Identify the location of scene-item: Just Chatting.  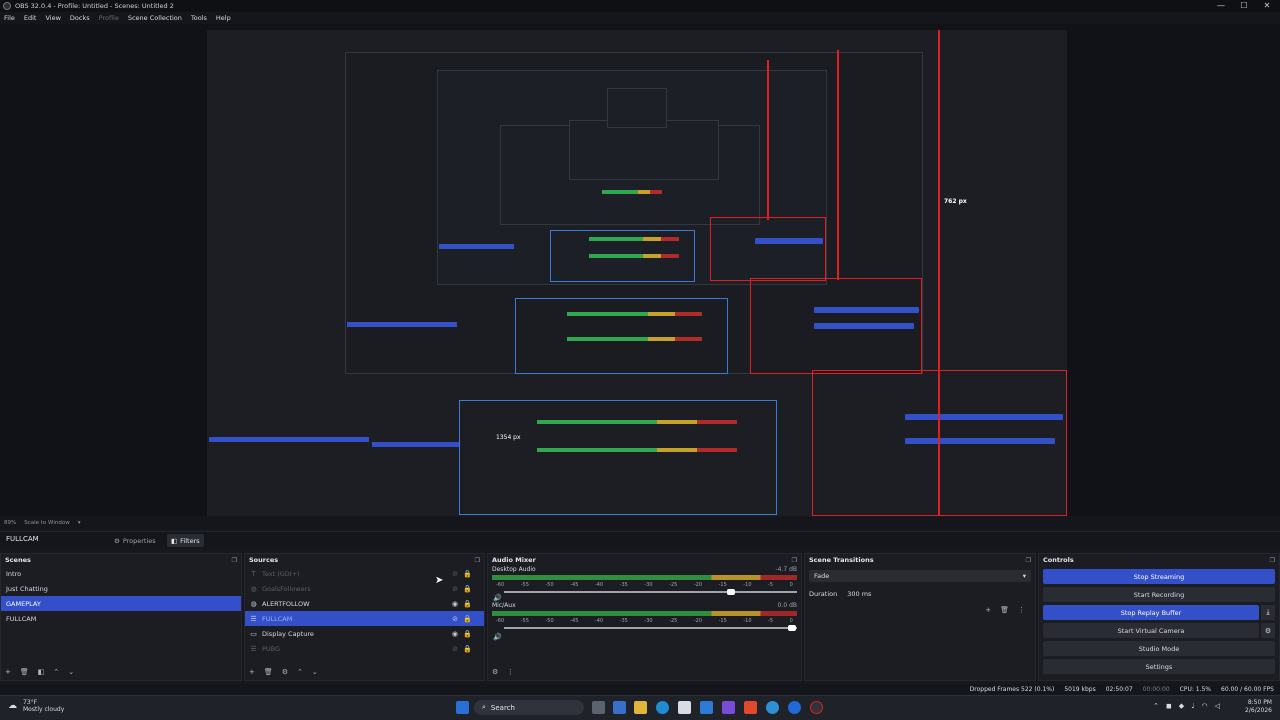
(121, 588).